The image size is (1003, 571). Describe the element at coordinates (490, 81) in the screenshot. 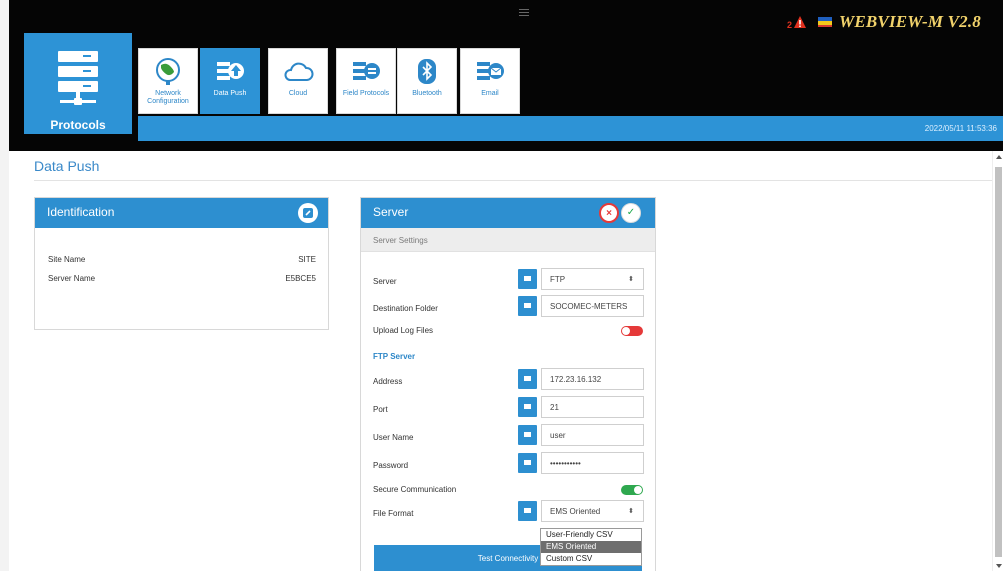

I see `tab-email: Email` at that location.